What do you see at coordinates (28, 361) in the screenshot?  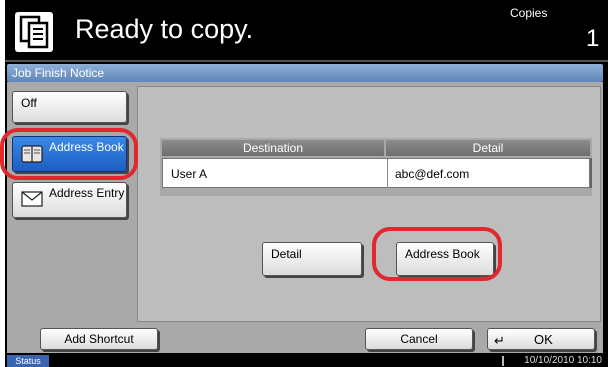 I see `status-button: Status` at bounding box center [28, 361].